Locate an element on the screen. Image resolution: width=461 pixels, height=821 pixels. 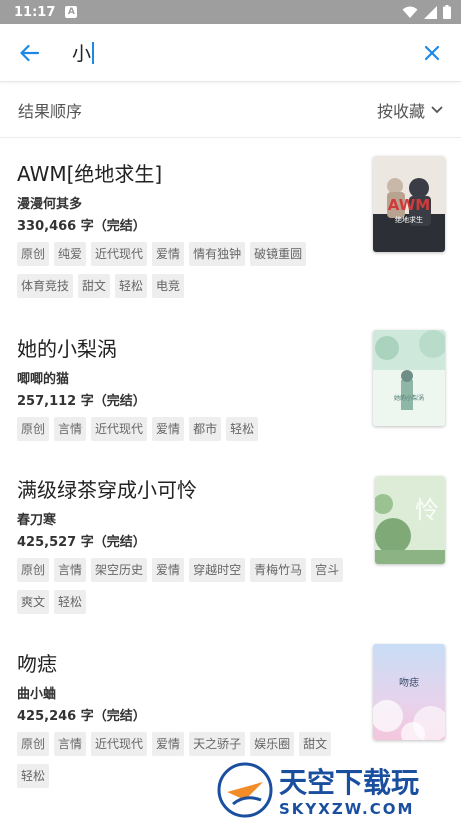
signal-icon is located at coordinates (430, 12).